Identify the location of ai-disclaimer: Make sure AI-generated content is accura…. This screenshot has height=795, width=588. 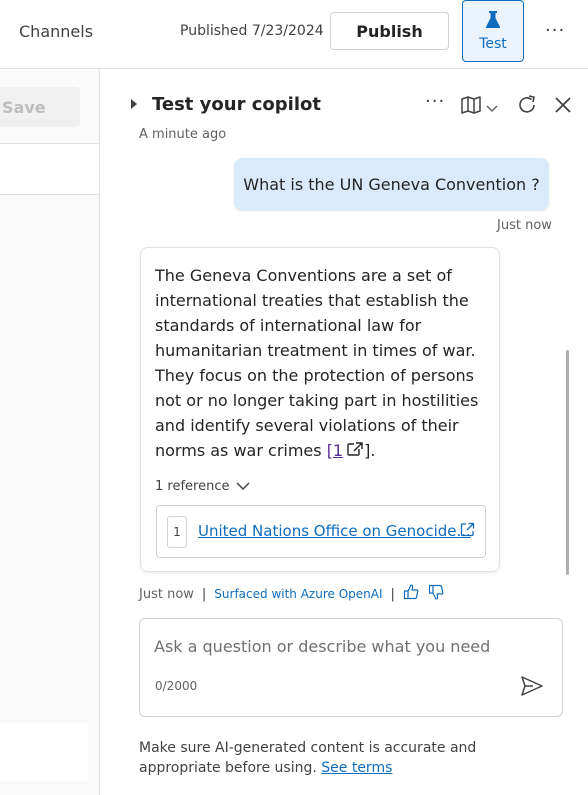
(349, 758).